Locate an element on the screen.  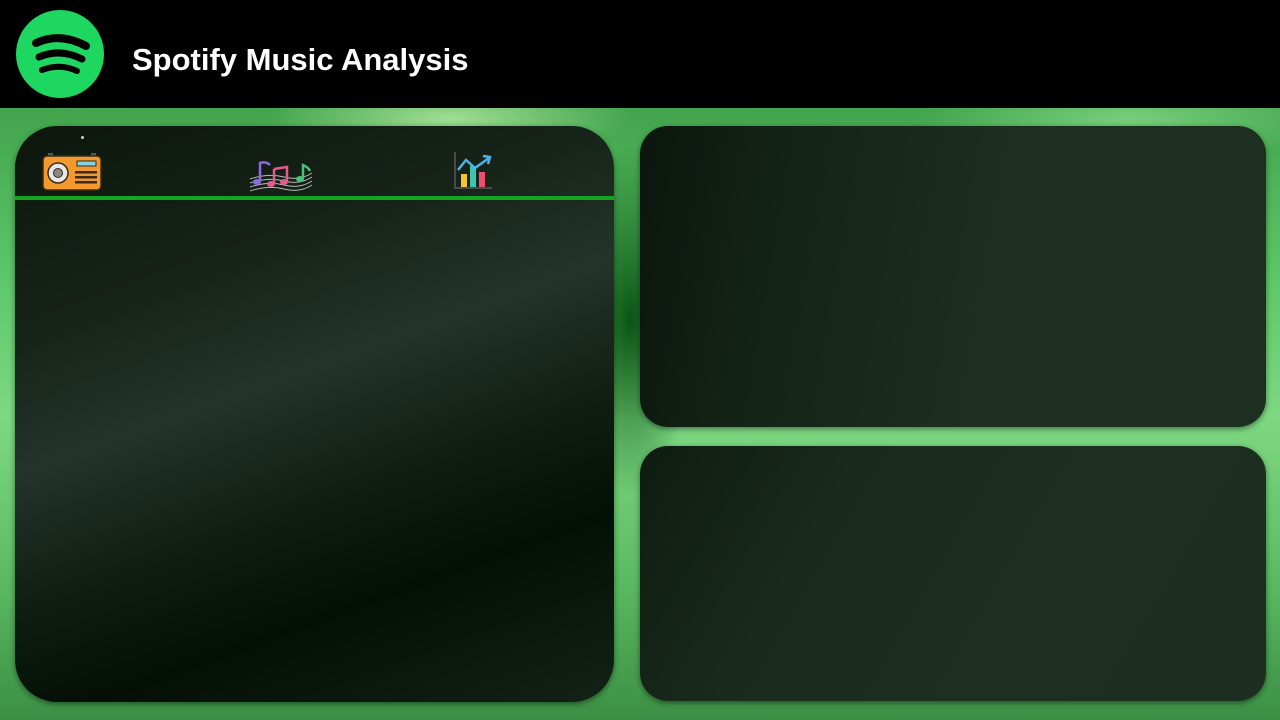
nav-divider is located at coordinates (314, 198).